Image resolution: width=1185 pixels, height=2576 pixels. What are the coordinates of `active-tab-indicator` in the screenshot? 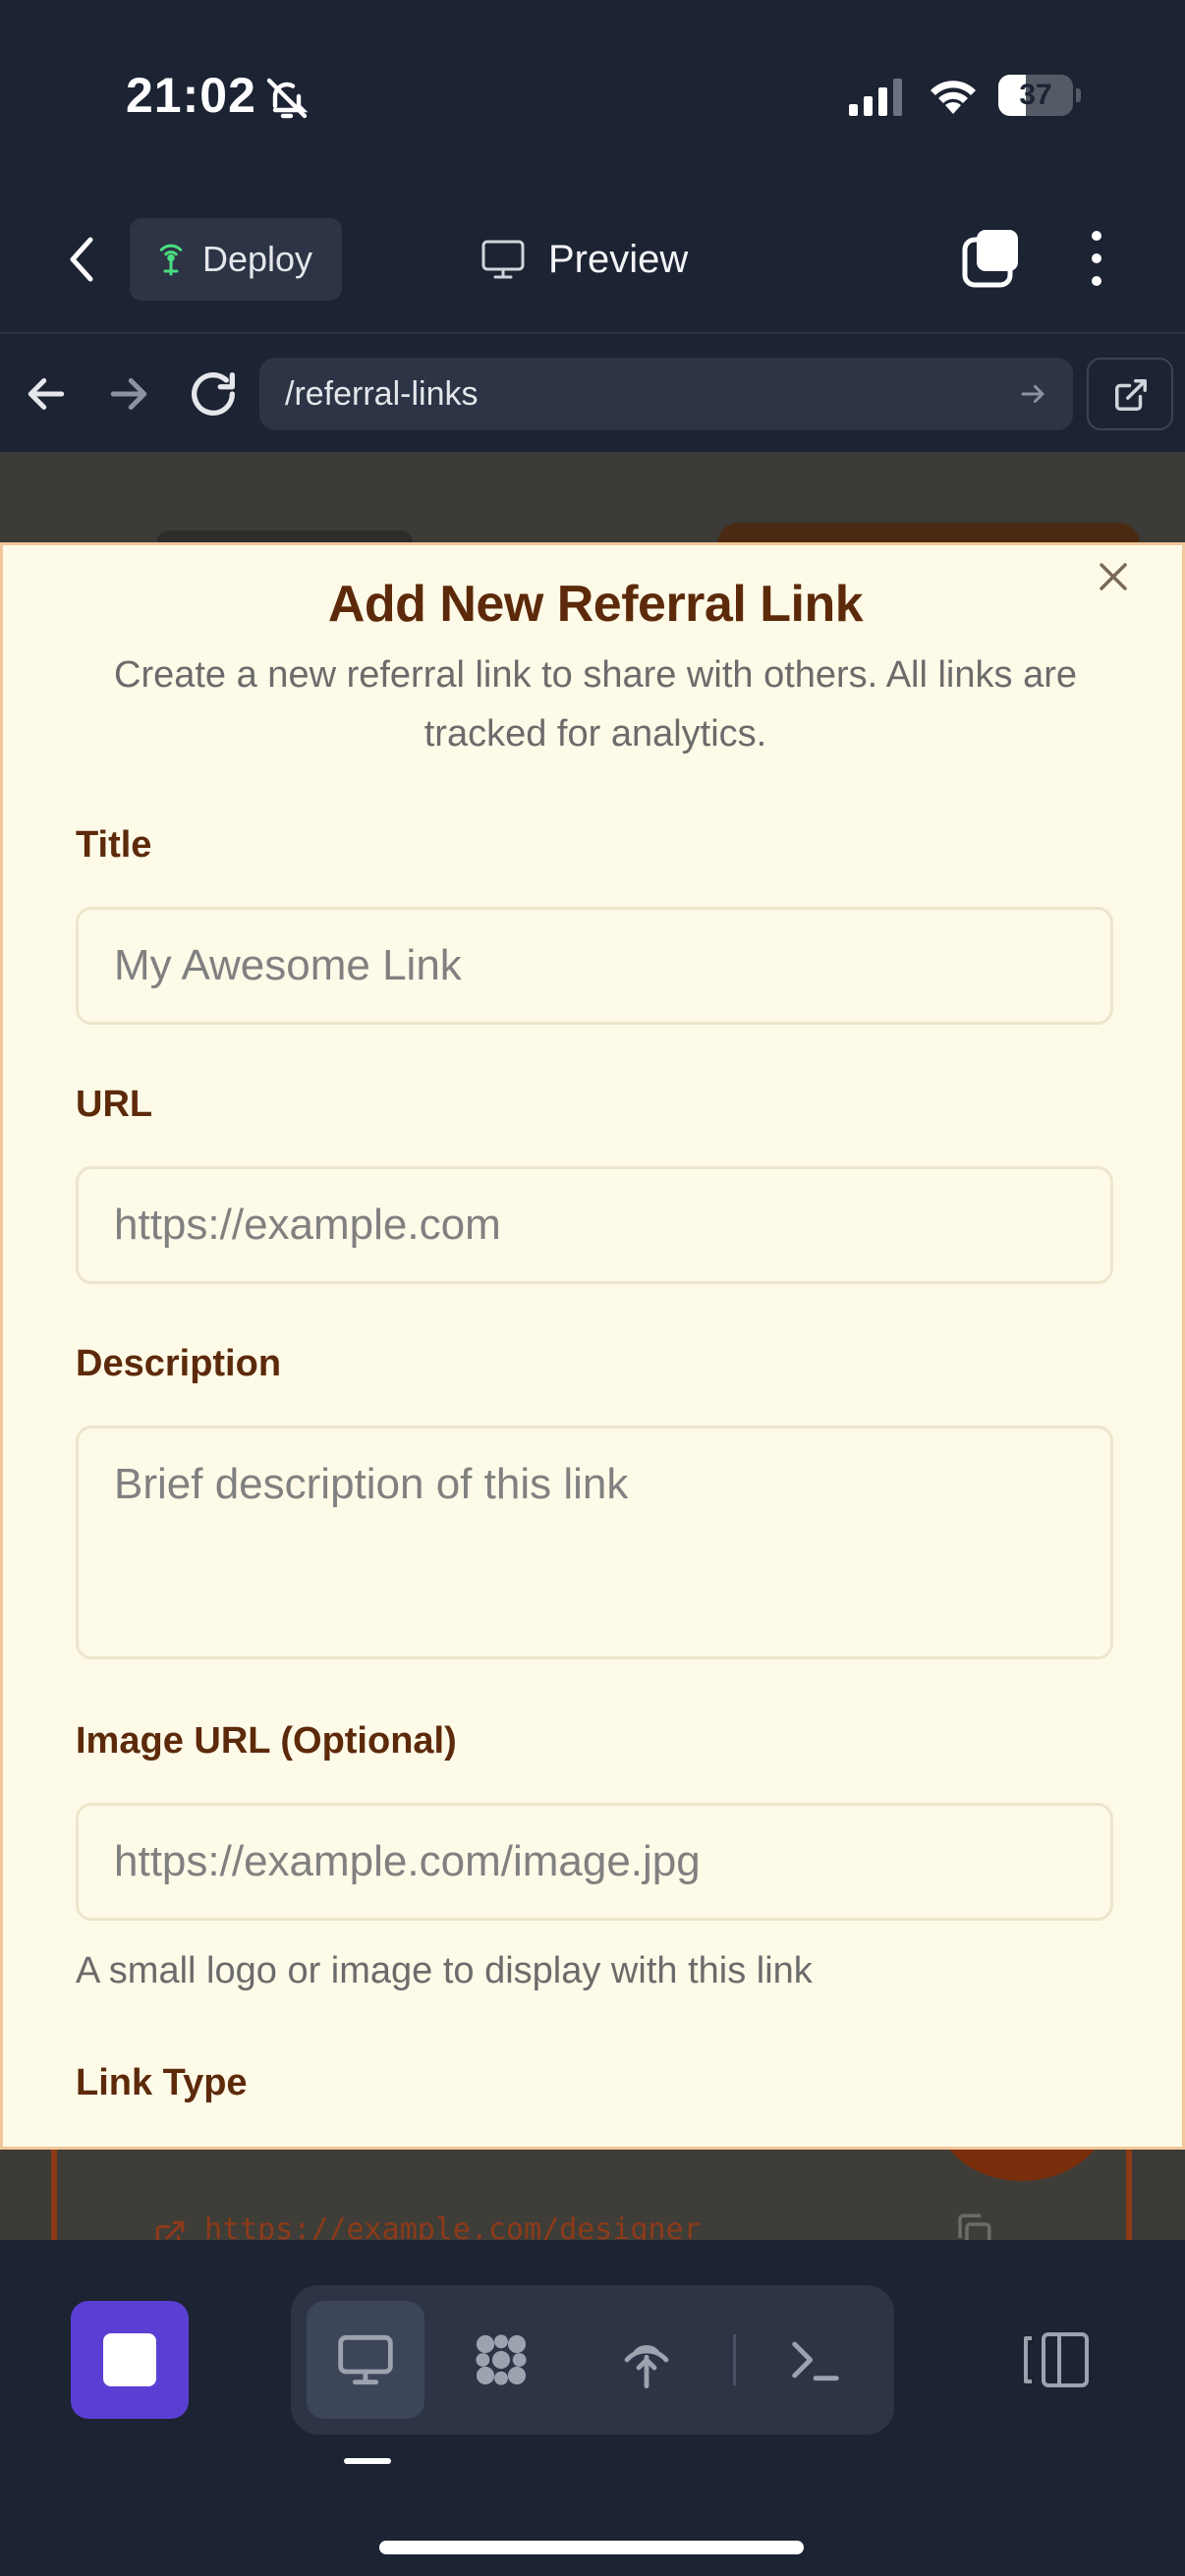 It's located at (368, 2461).